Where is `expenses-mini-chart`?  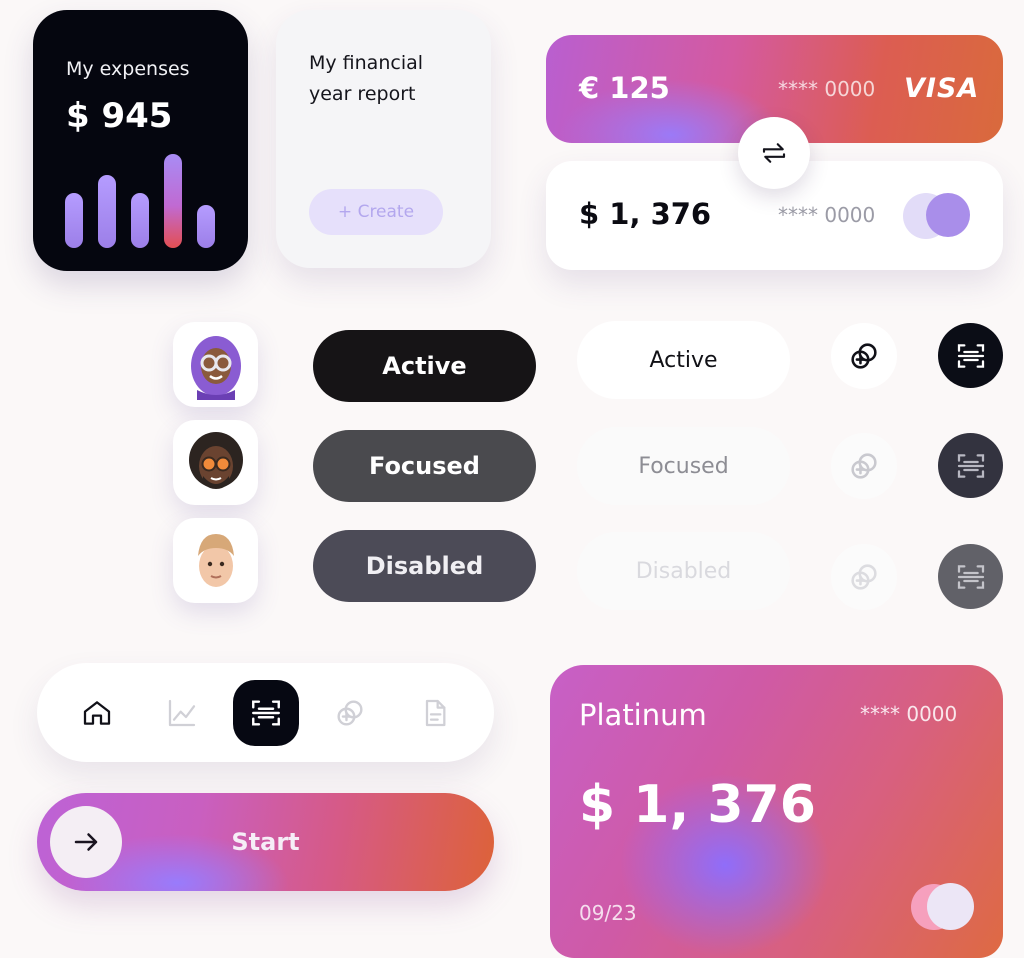
expenses-mini-chart is located at coordinates (140, 201).